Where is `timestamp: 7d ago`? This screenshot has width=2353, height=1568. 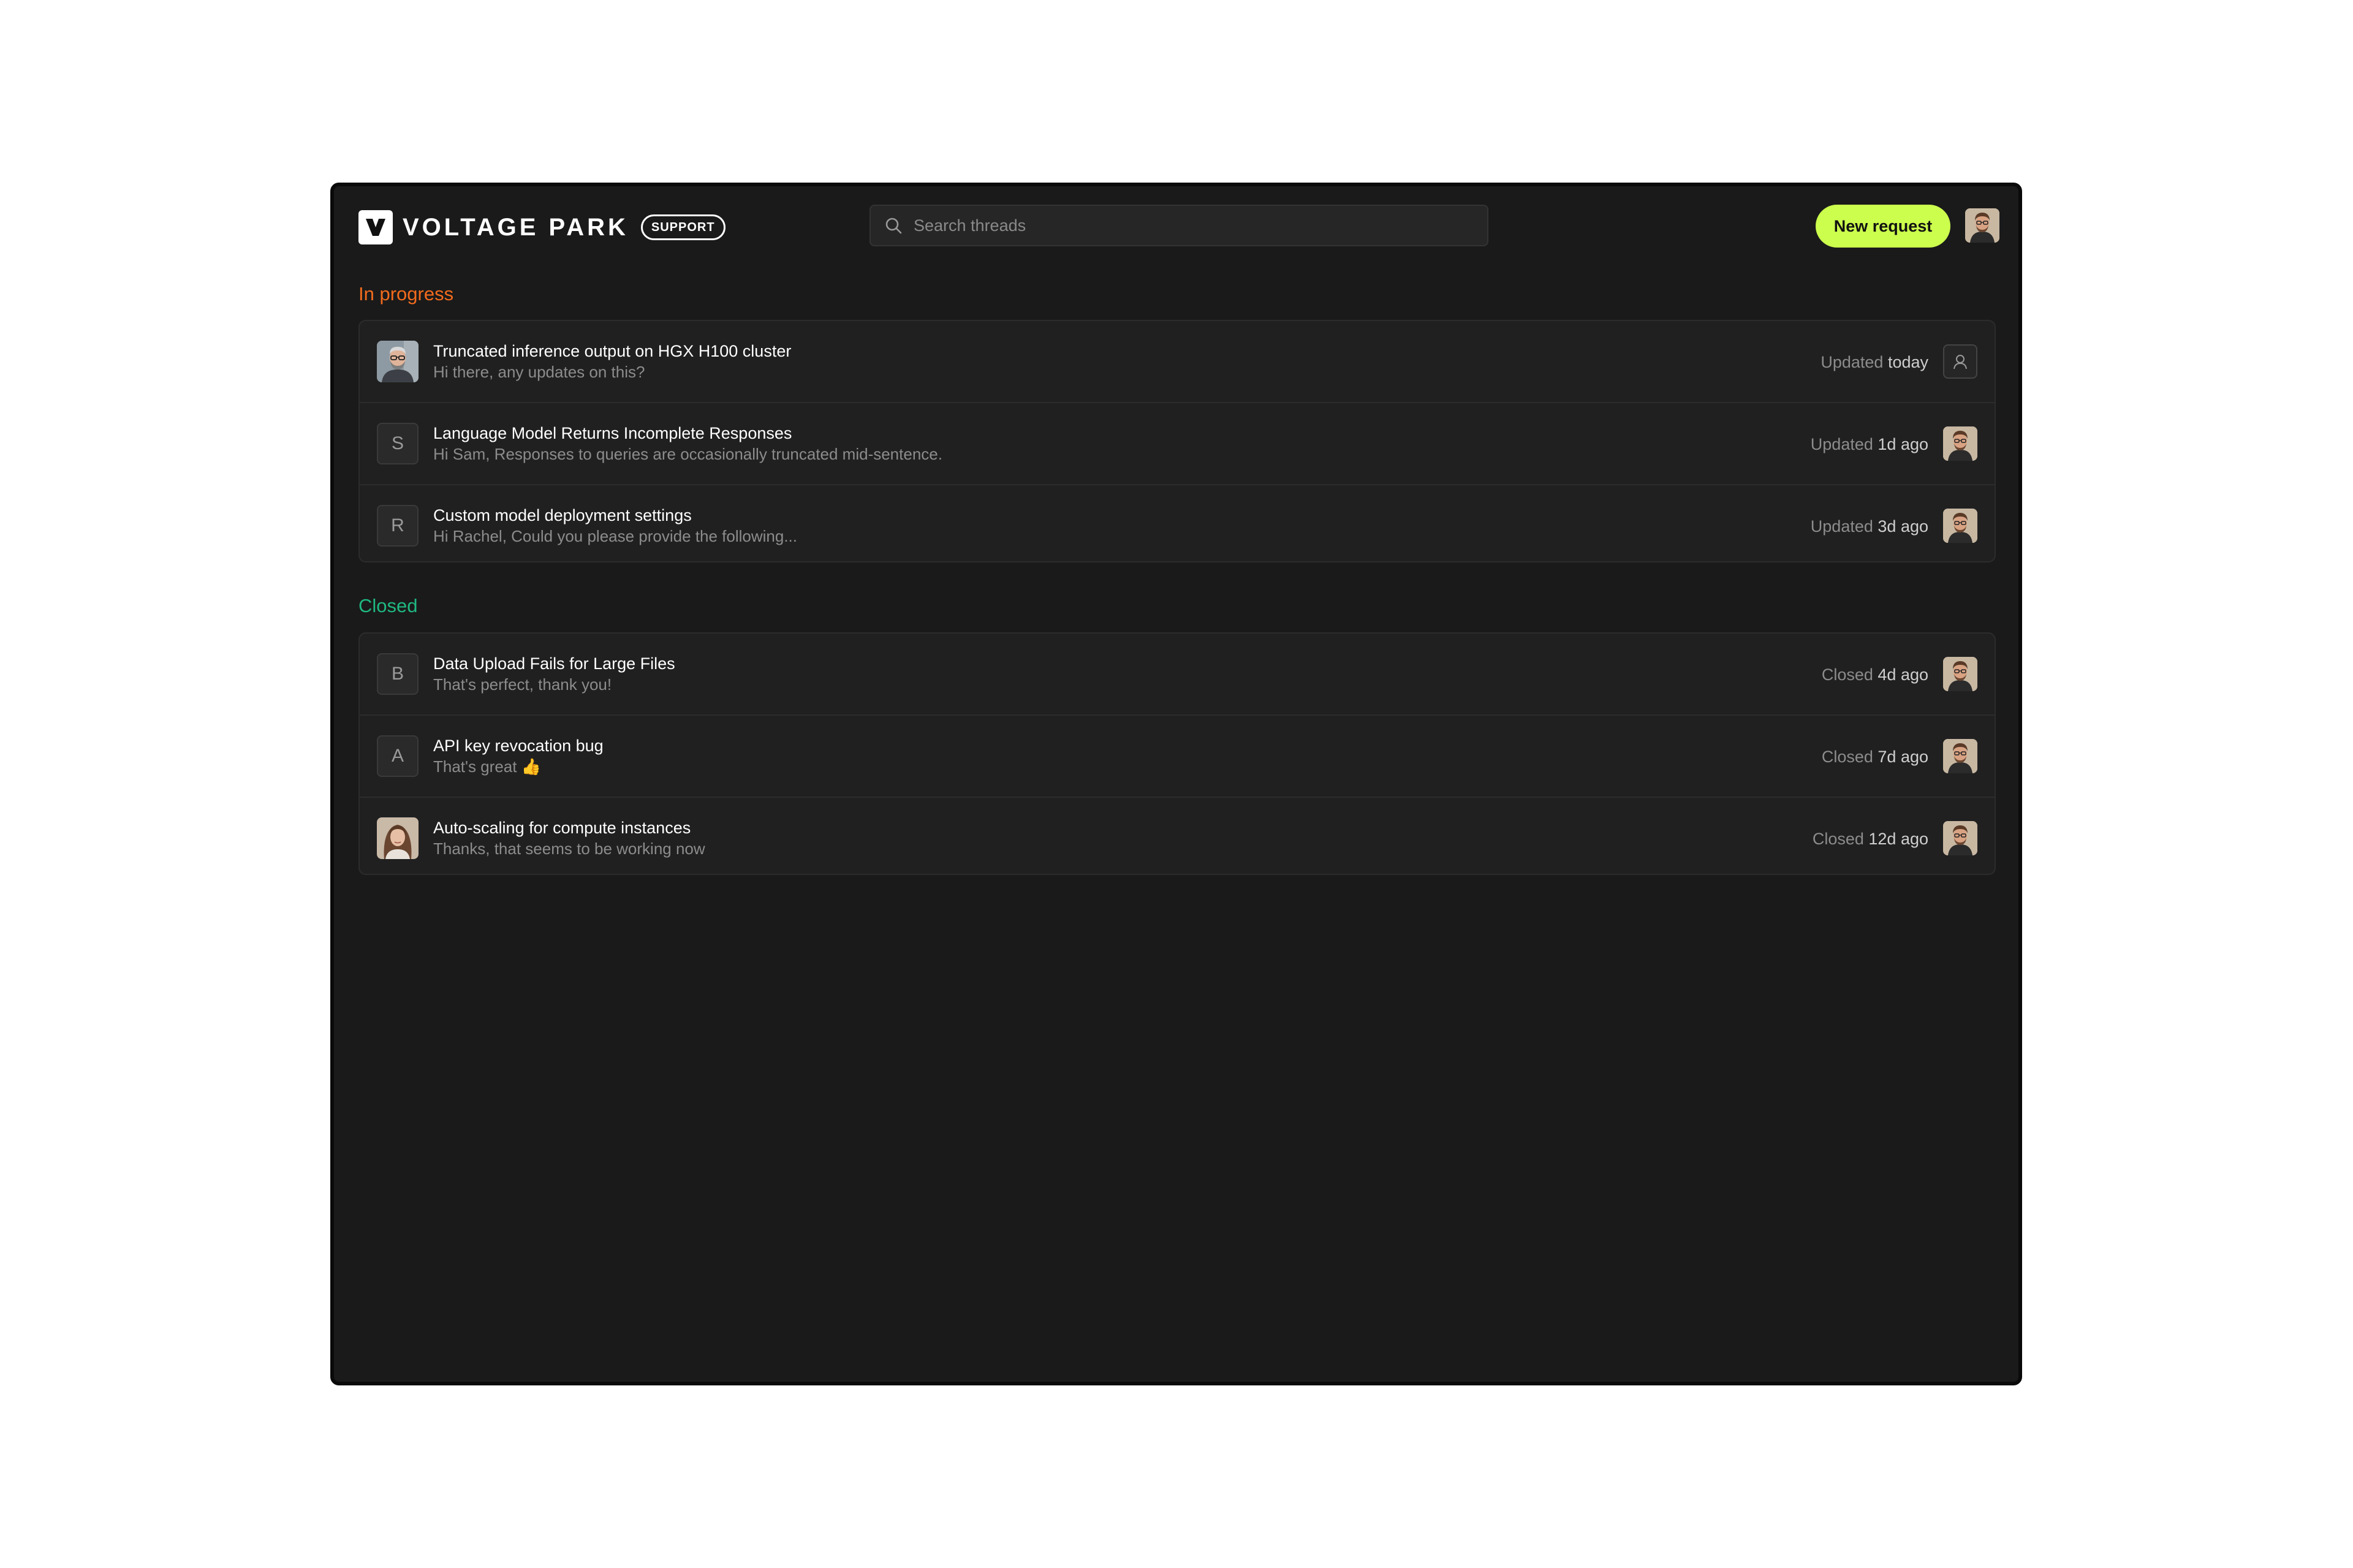
timestamp: 7d ago is located at coordinates (1903, 757).